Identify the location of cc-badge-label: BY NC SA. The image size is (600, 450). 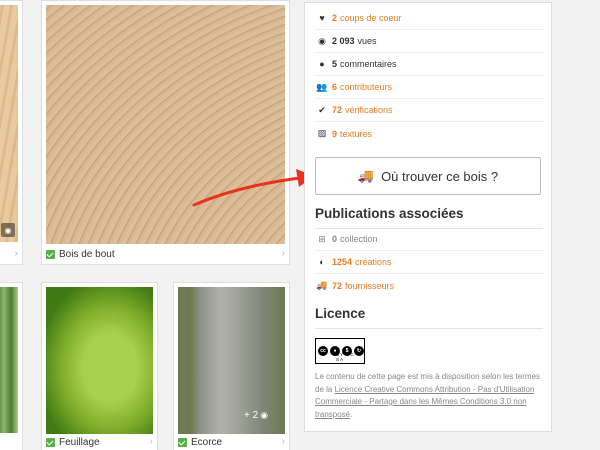
(345, 357).